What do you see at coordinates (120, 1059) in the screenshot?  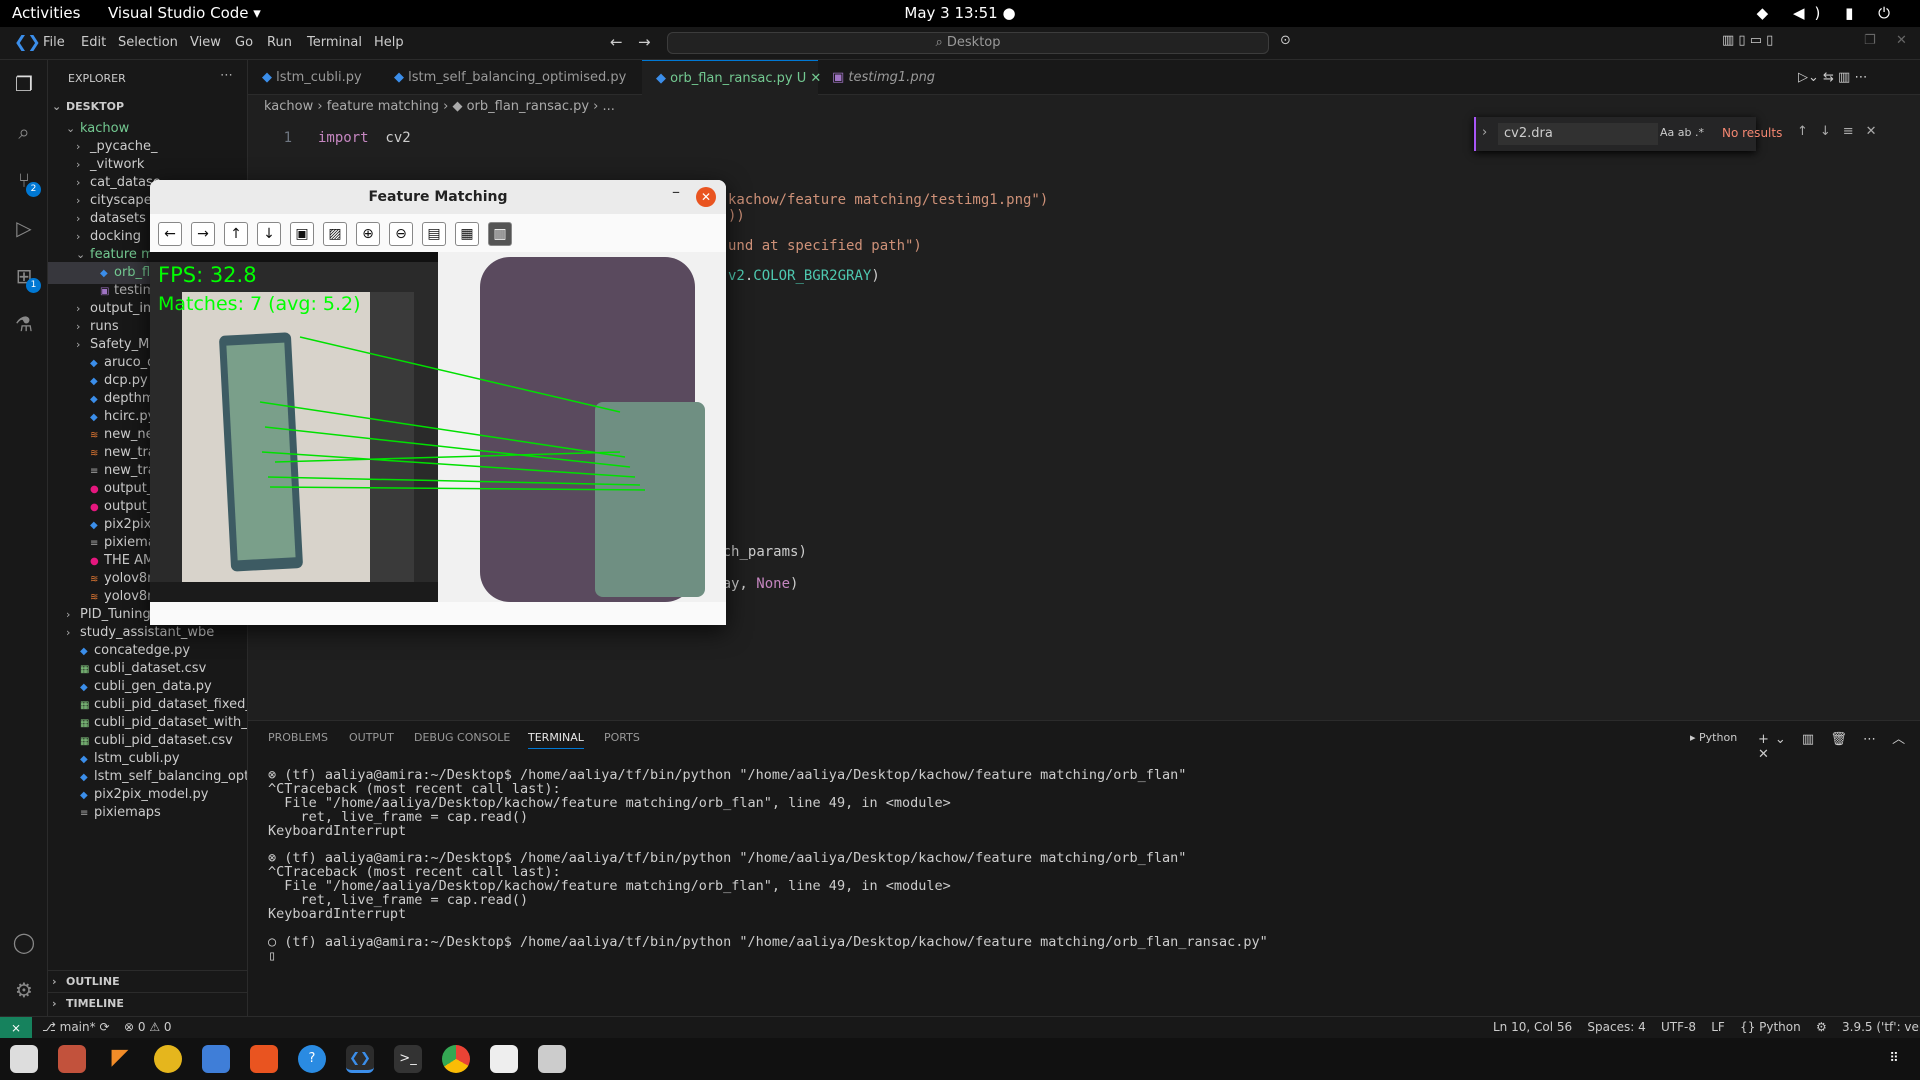 I see `sublime-icon: ◤` at bounding box center [120, 1059].